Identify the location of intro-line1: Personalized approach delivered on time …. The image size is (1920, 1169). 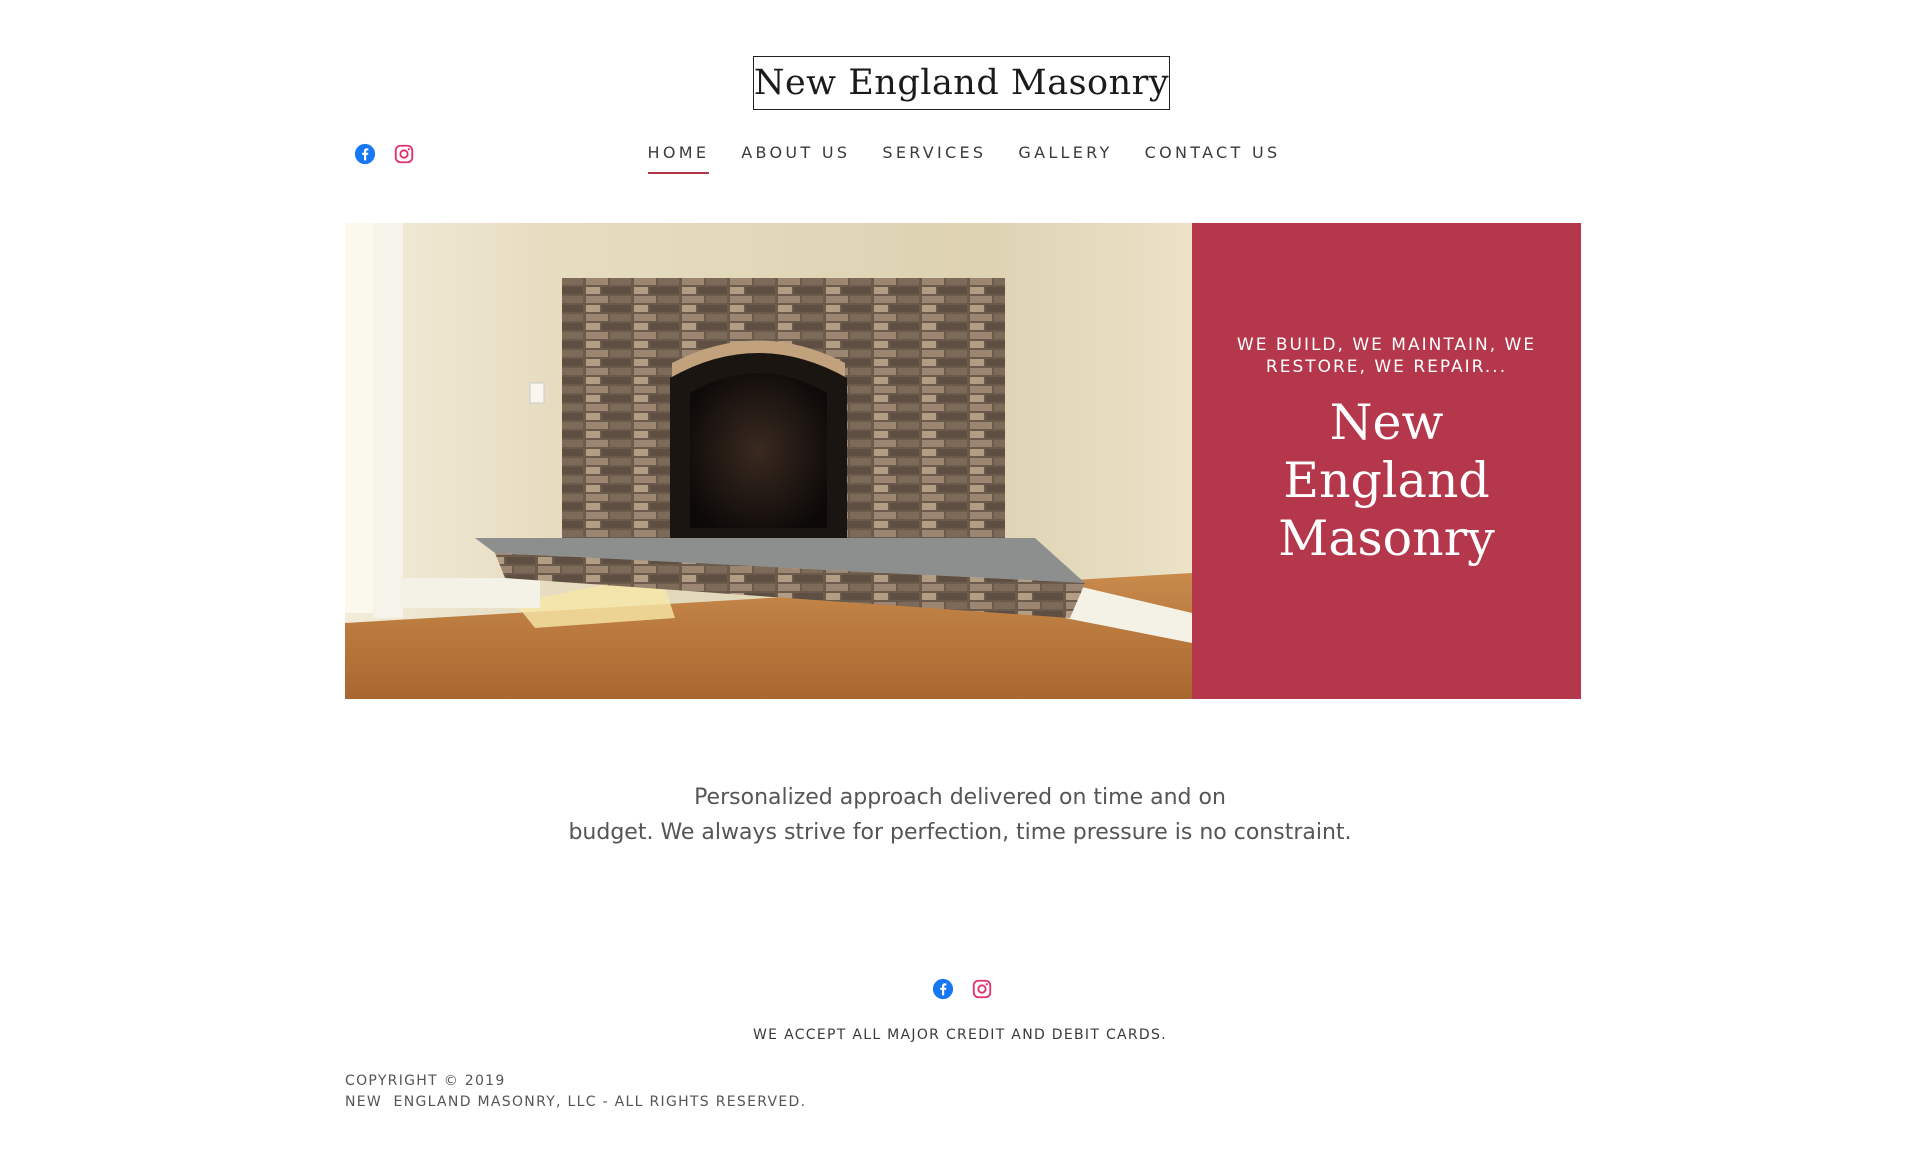
(960, 797).